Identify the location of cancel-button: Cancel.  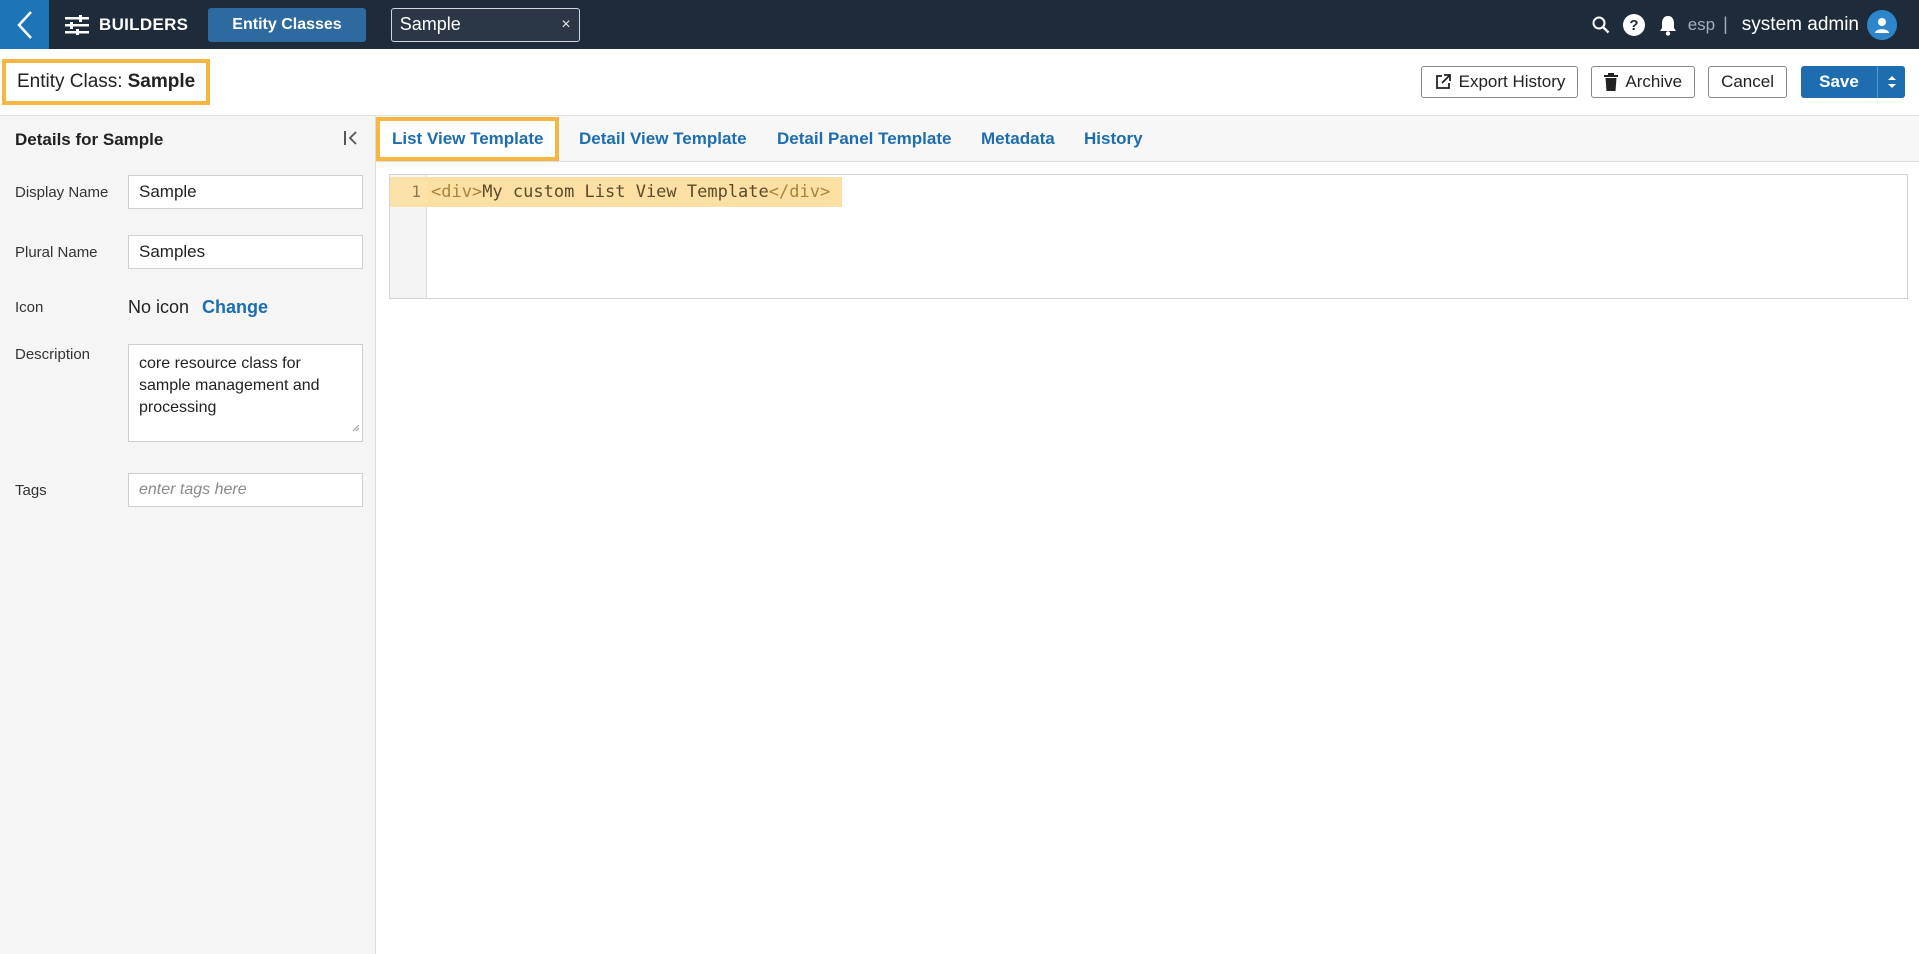
(1747, 82).